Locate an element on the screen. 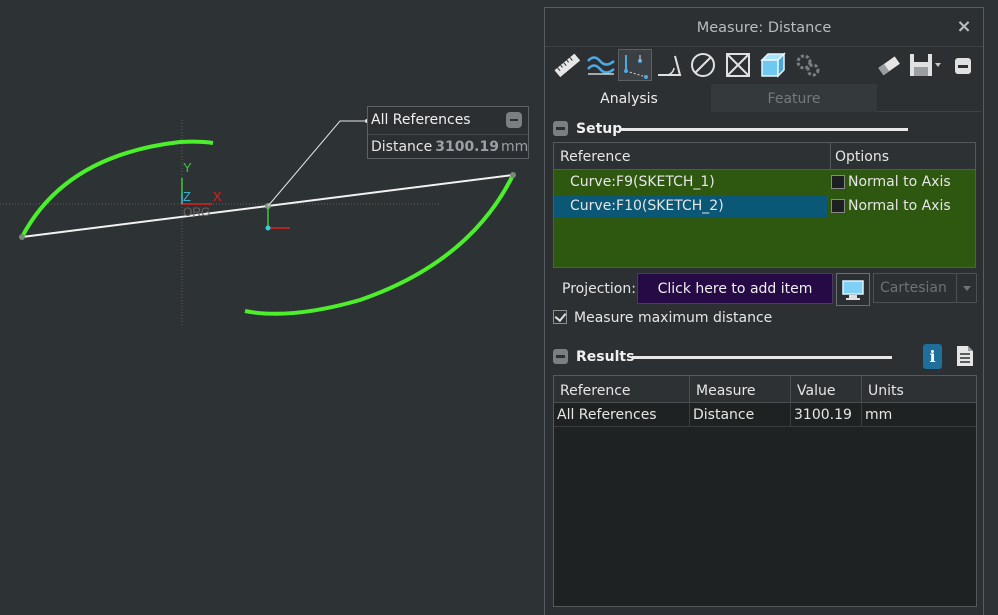 This screenshot has width=998, height=615. results-value-header: Value is located at coordinates (825, 389).